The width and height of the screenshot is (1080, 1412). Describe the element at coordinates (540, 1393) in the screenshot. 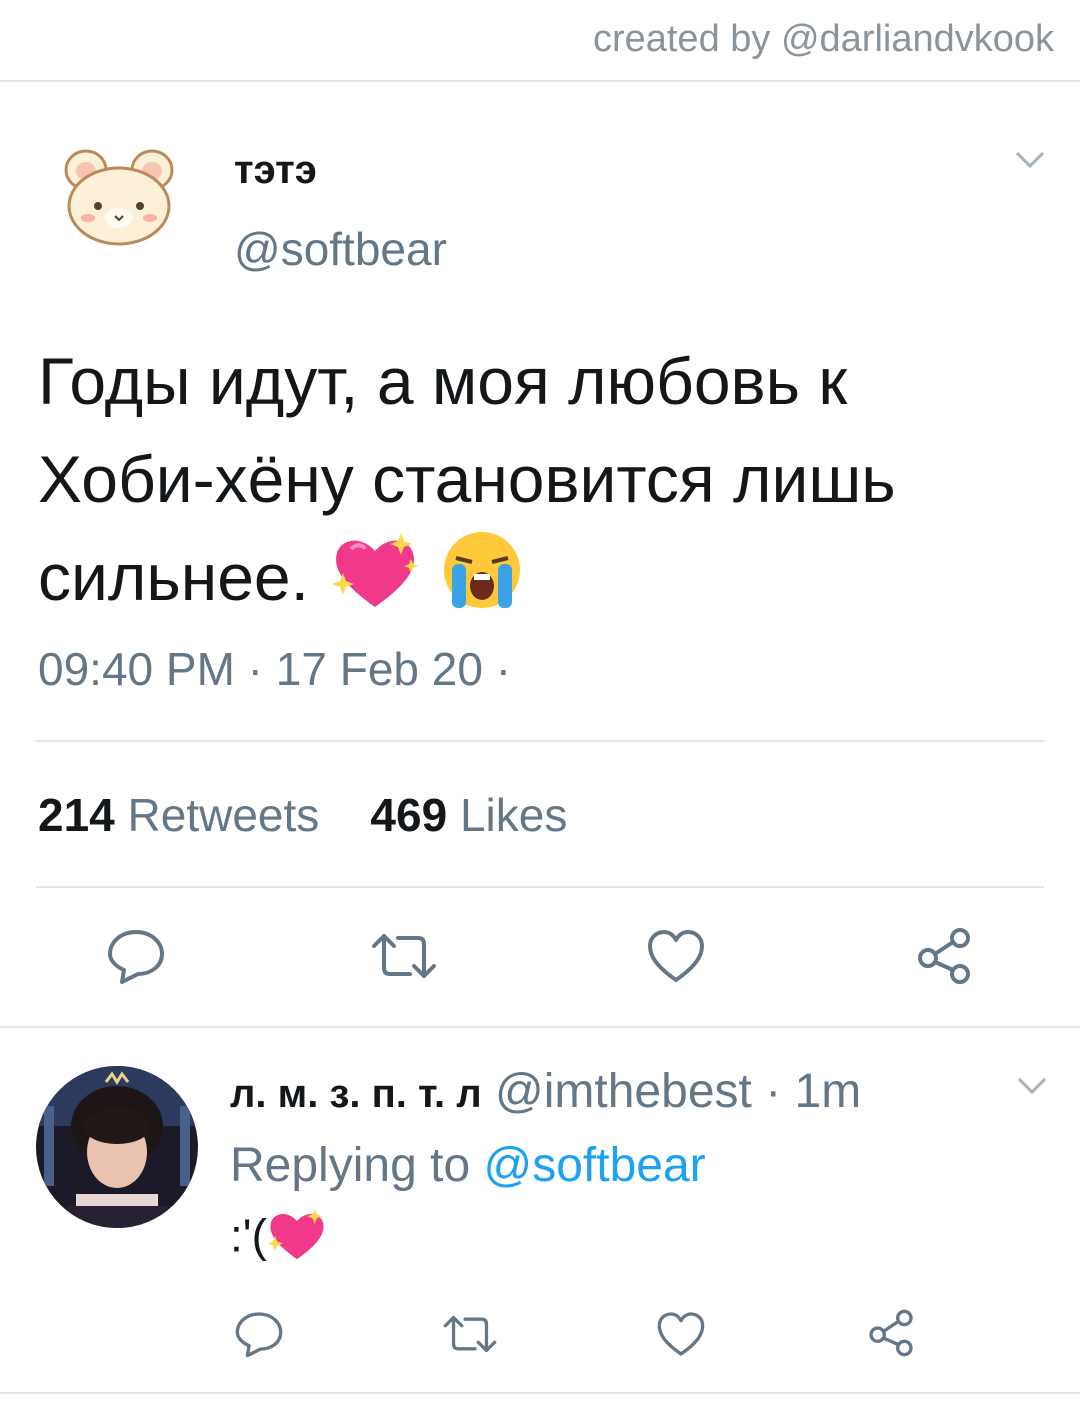

I see `bottom-divider` at that location.